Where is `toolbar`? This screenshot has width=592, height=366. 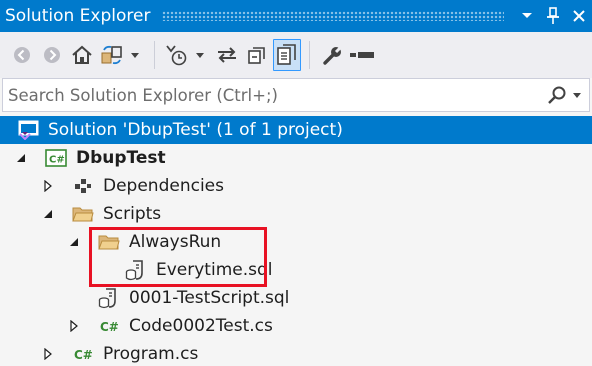
toolbar is located at coordinates (296, 55).